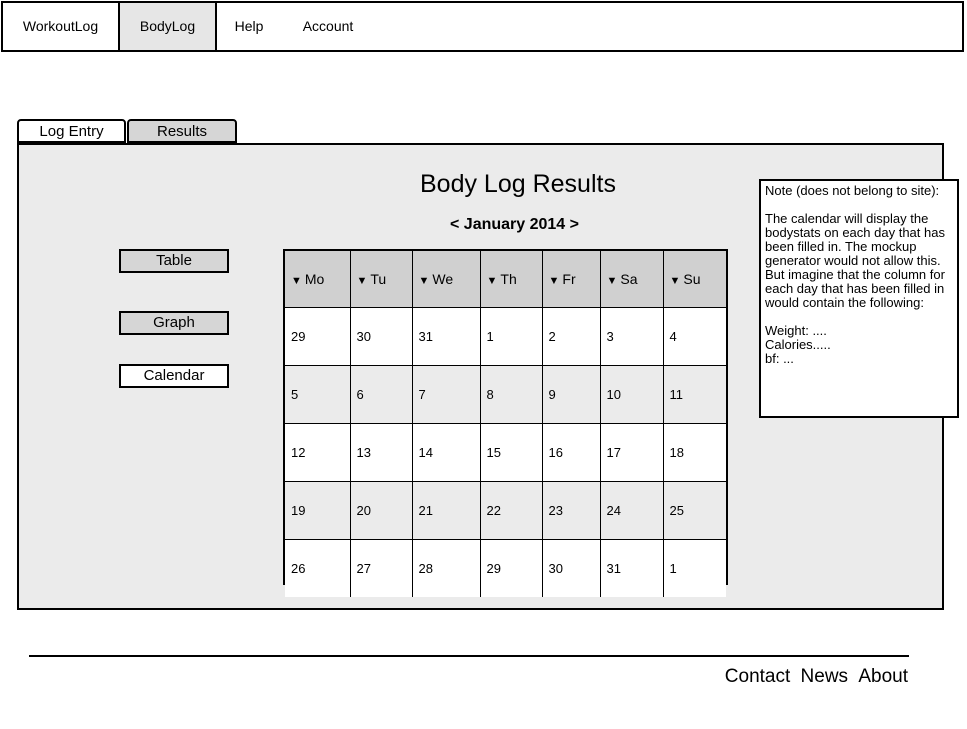 The height and width of the screenshot is (729, 967). I want to click on calendar-day-cell: 27, so click(381, 568).